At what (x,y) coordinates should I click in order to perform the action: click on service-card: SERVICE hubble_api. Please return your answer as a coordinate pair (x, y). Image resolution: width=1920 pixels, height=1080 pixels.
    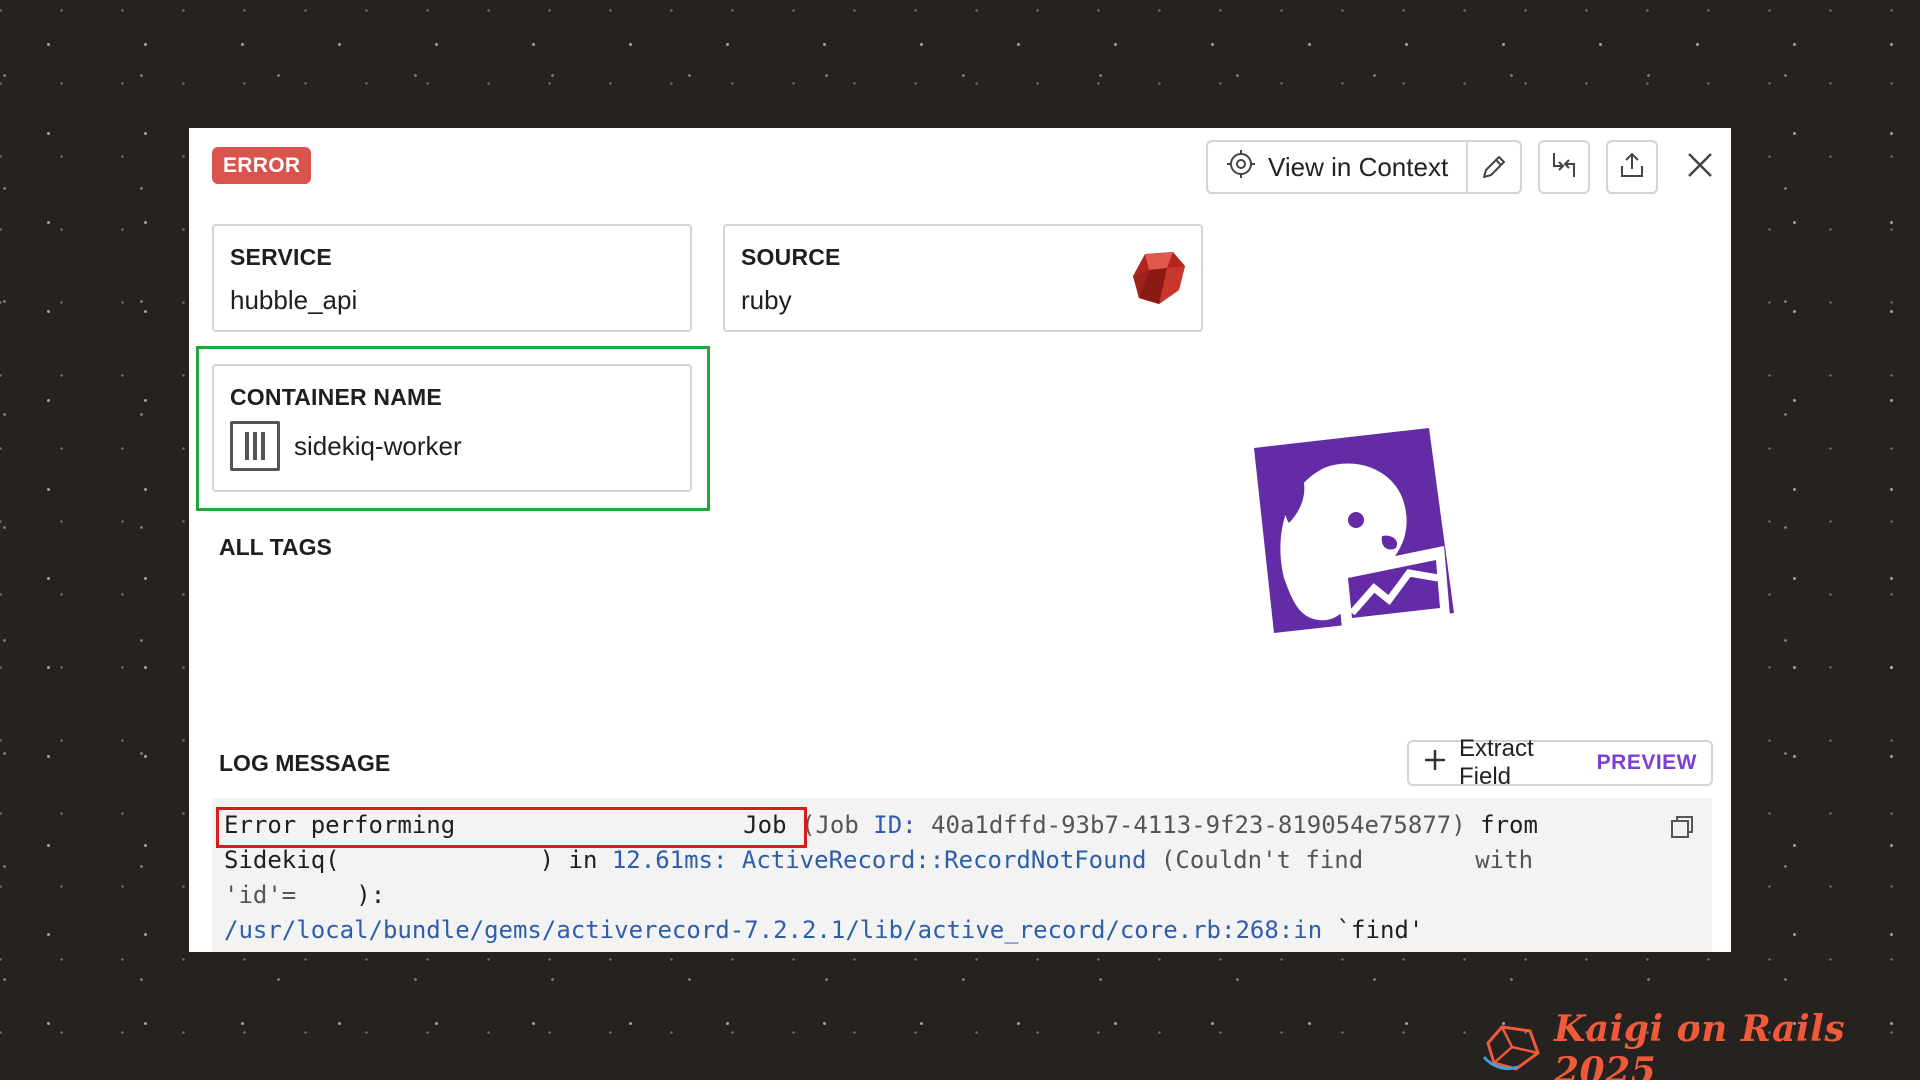
    Looking at the image, I should click on (452, 278).